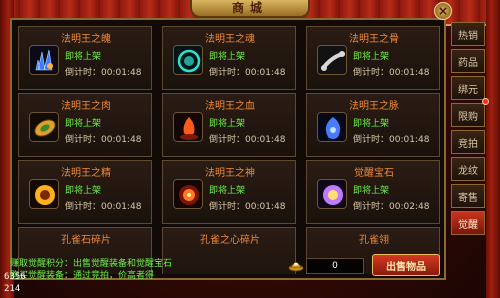 The width and height of the screenshot is (500, 298). Describe the element at coordinates (468, 196) in the screenshot. I see `tab-6: 寄售` at that location.